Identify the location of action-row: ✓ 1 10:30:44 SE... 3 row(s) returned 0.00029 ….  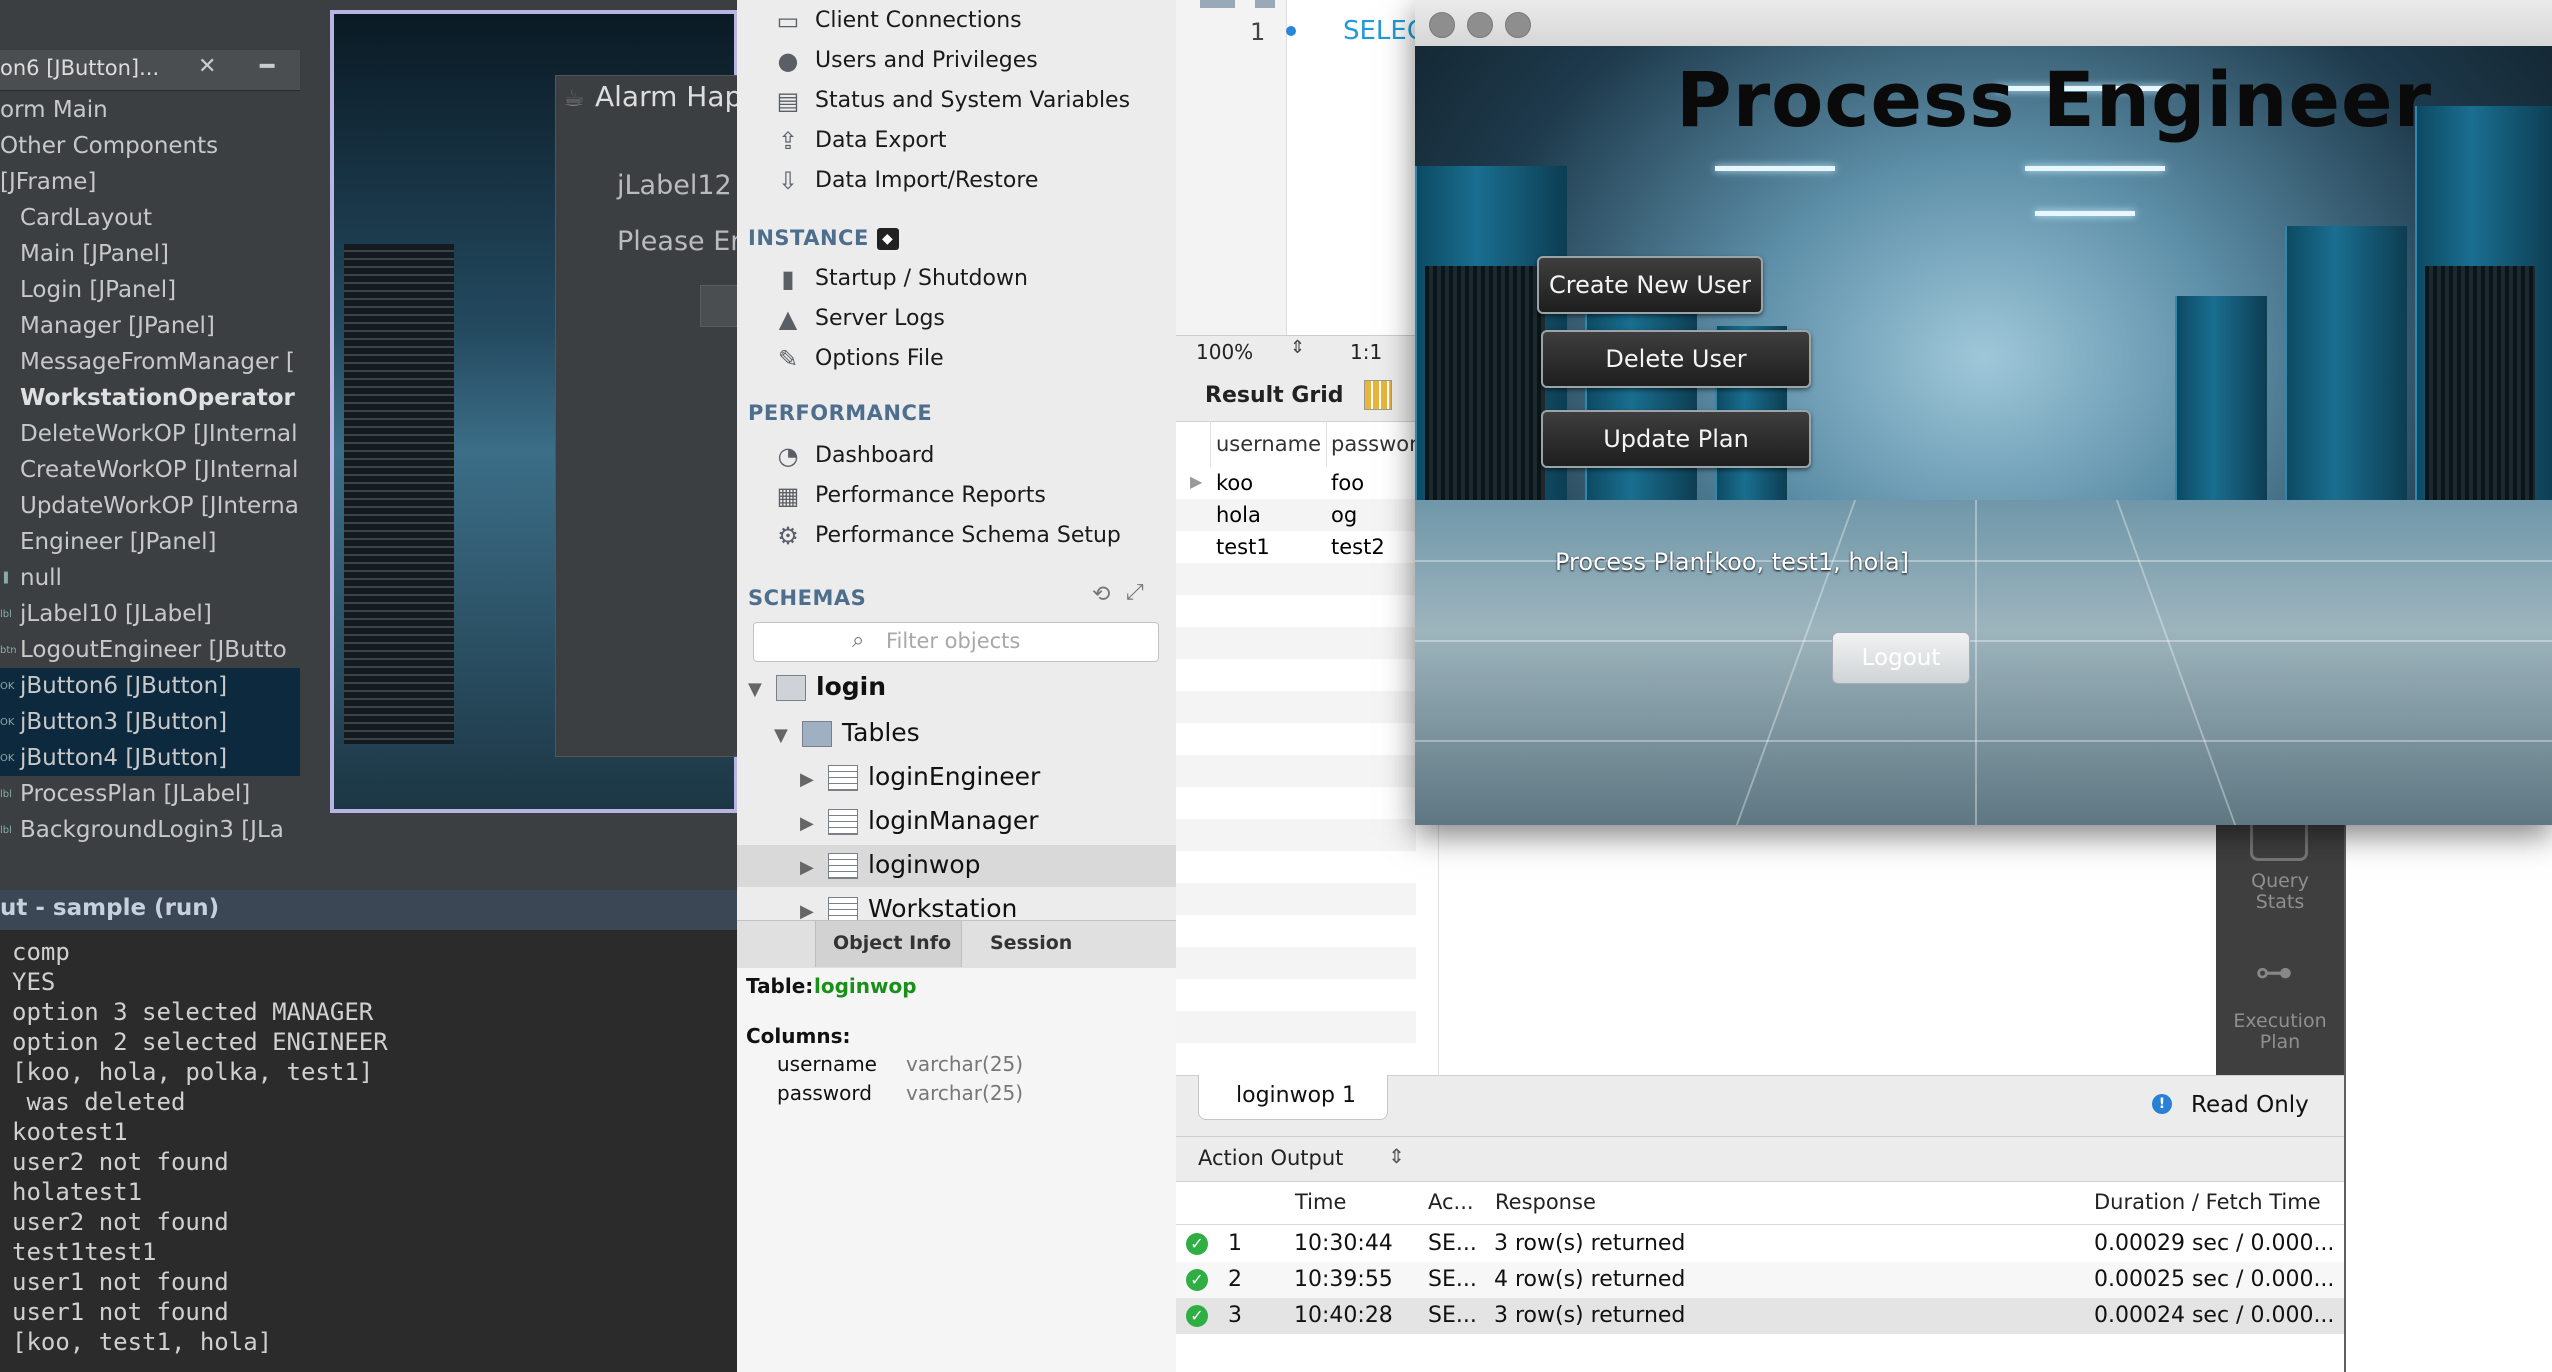
(1760, 1244).